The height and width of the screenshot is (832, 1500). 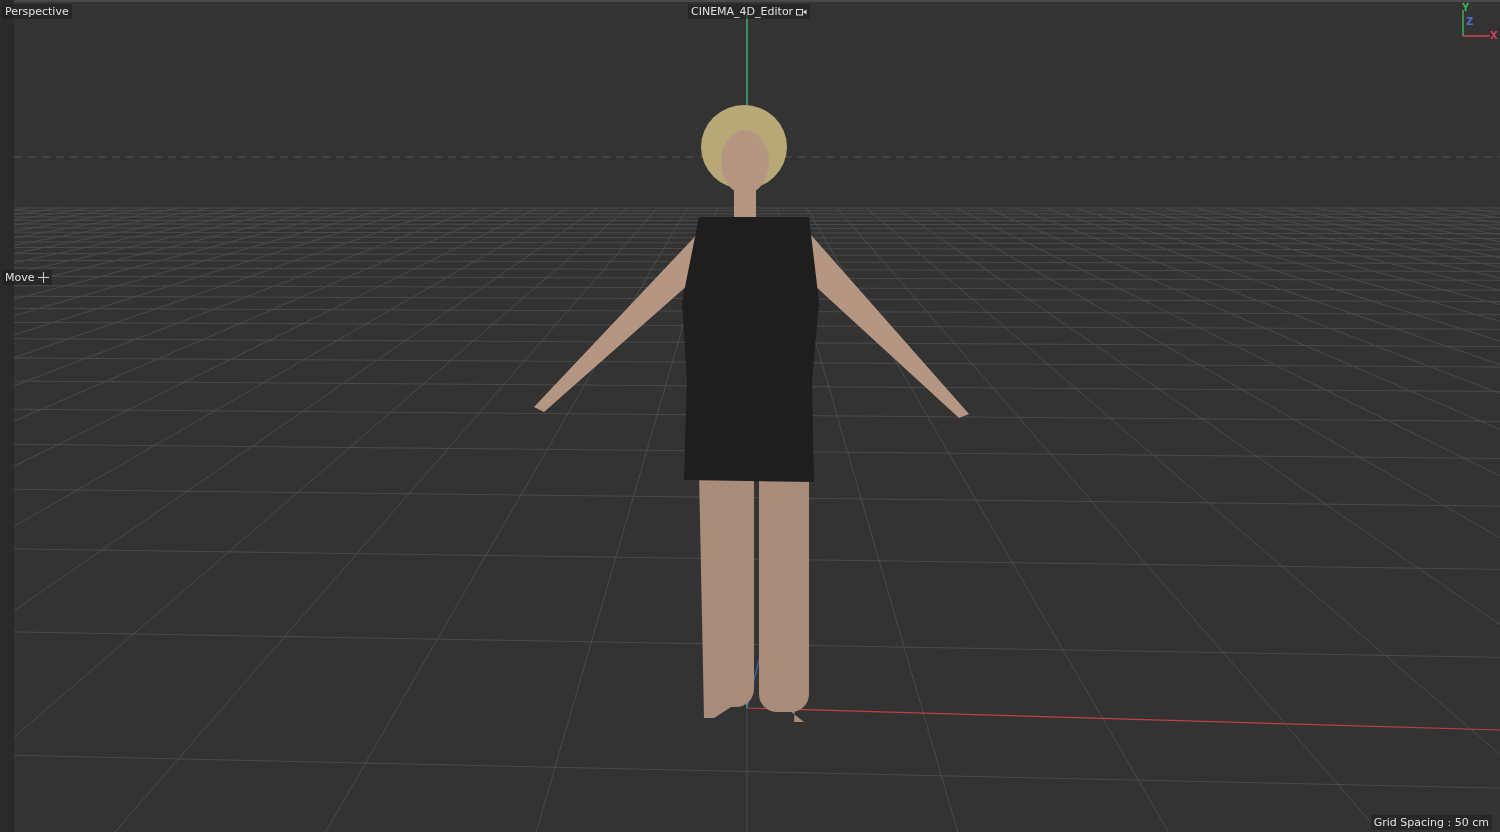 What do you see at coordinates (37, 11) in the screenshot?
I see `camera-label: Perspective` at bounding box center [37, 11].